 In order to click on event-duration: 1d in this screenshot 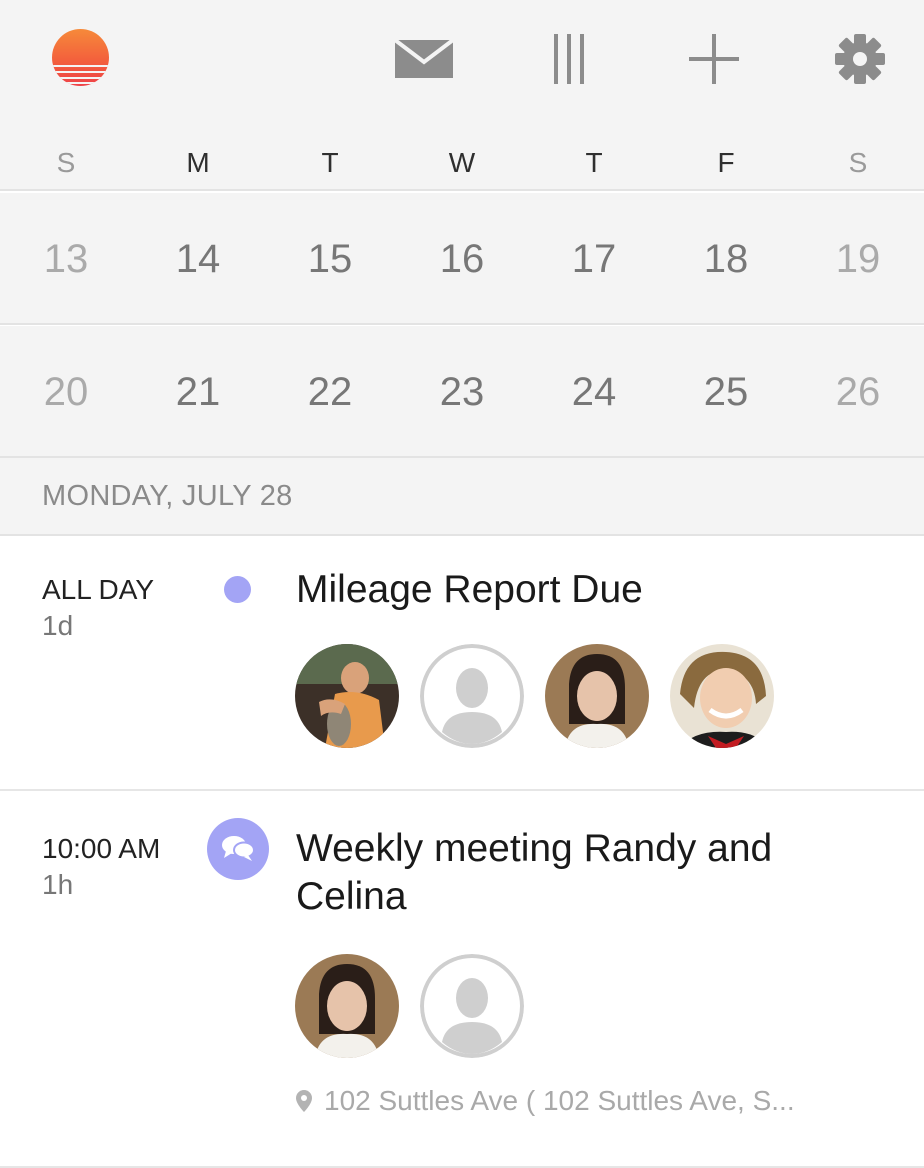, I will do `click(58, 625)`.